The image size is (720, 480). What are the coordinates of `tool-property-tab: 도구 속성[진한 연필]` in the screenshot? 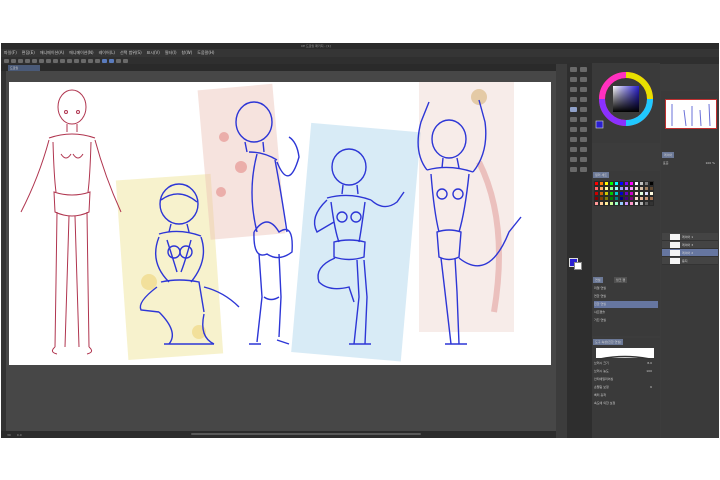 It's located at (608, 342).